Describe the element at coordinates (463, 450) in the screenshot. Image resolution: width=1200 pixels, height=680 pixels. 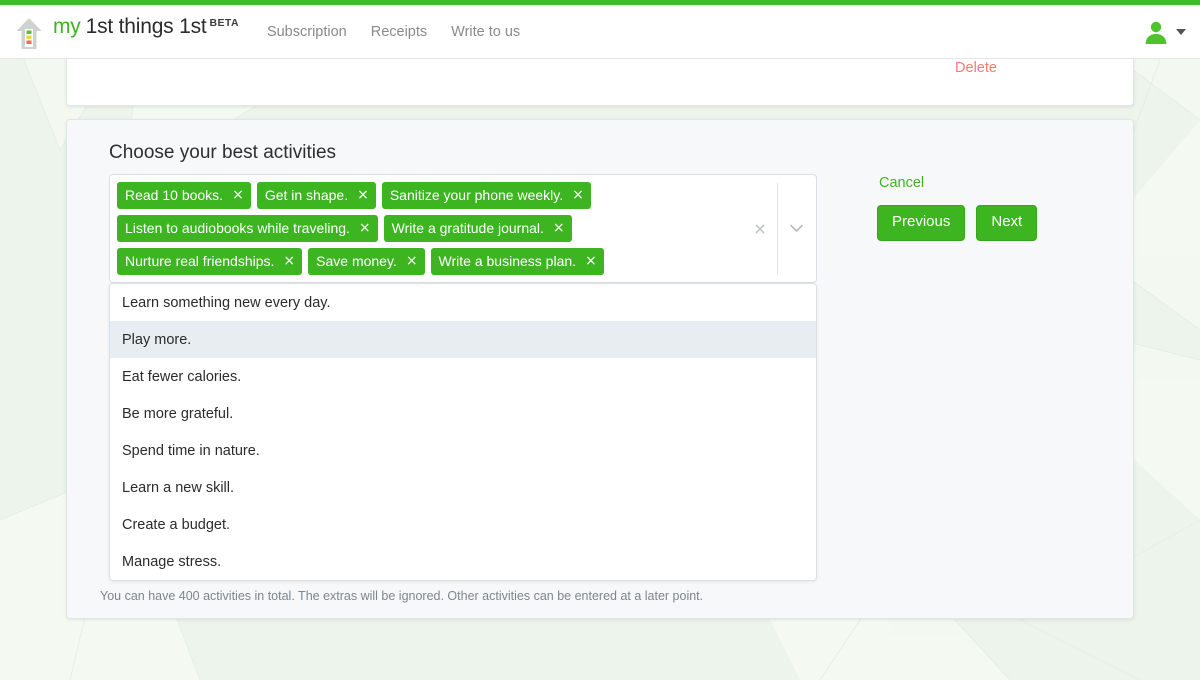
I see `dropdown-option: Spend time in nature.` at that location.